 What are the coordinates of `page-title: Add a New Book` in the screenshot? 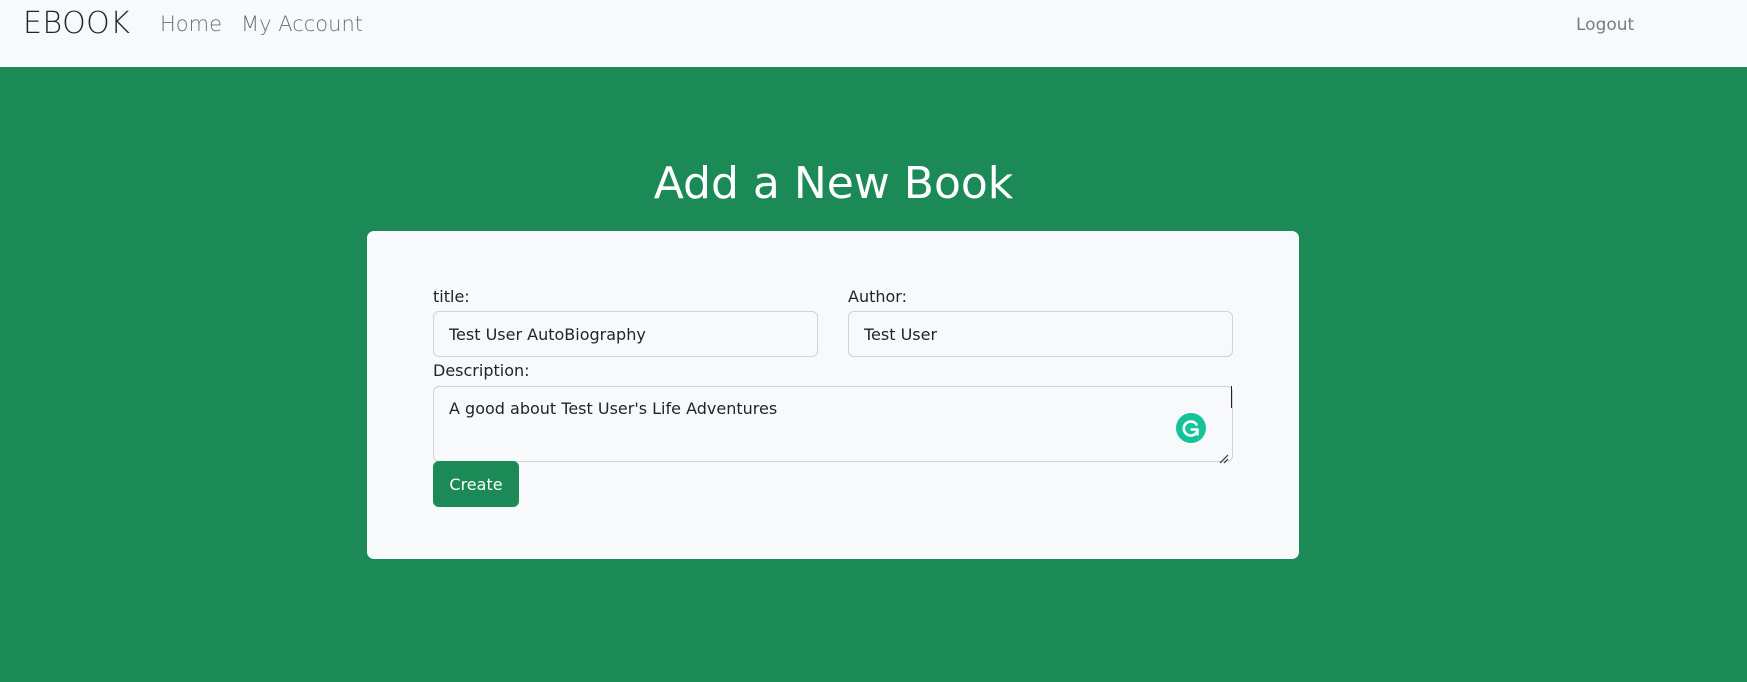 It's located at (833, 183).